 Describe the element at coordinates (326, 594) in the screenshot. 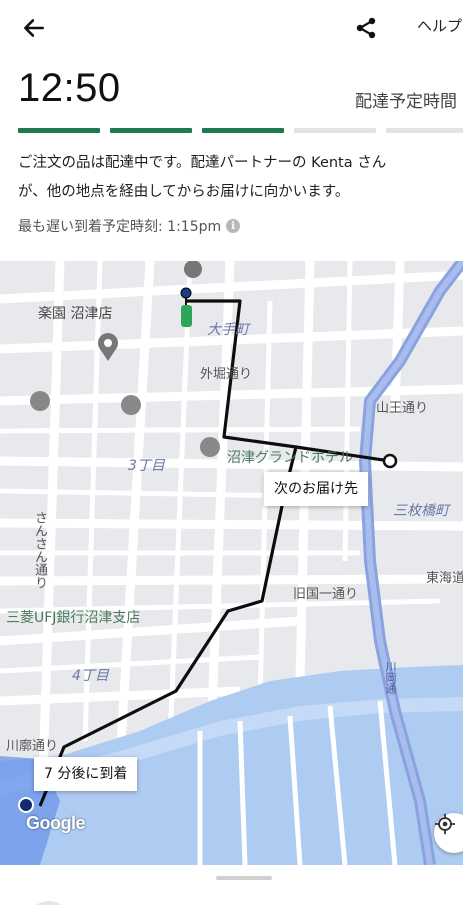

I see `map-label-kyukokuichi: 旧国一通り` at that location.